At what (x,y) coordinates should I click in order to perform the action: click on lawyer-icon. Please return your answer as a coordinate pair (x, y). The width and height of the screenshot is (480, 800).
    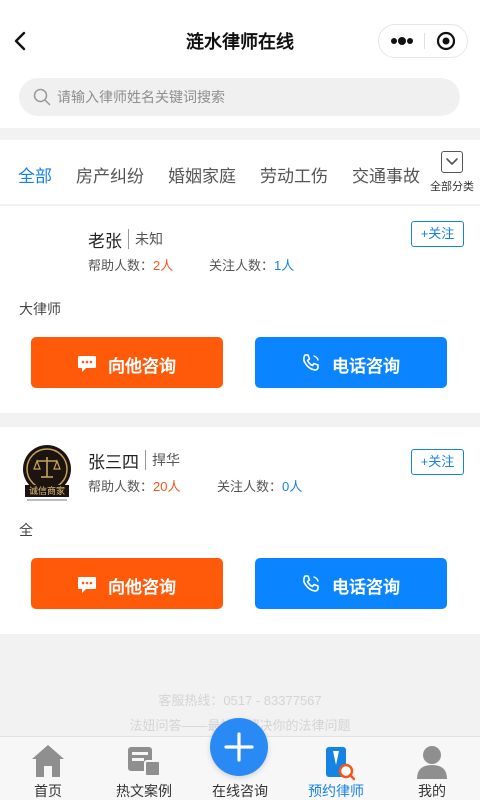
    Looking at the image, I should click on (336, 761).